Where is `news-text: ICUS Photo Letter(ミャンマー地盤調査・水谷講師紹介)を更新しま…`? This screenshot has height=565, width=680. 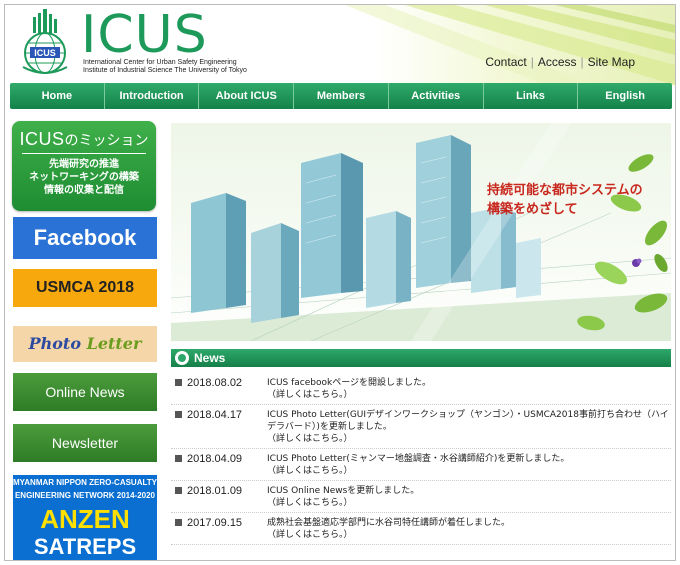
news-text: ICUS Photo Letter(ミャンマー地盤調査・水谷講師紹介)を更新しま… is located at coordinates (418, 459).